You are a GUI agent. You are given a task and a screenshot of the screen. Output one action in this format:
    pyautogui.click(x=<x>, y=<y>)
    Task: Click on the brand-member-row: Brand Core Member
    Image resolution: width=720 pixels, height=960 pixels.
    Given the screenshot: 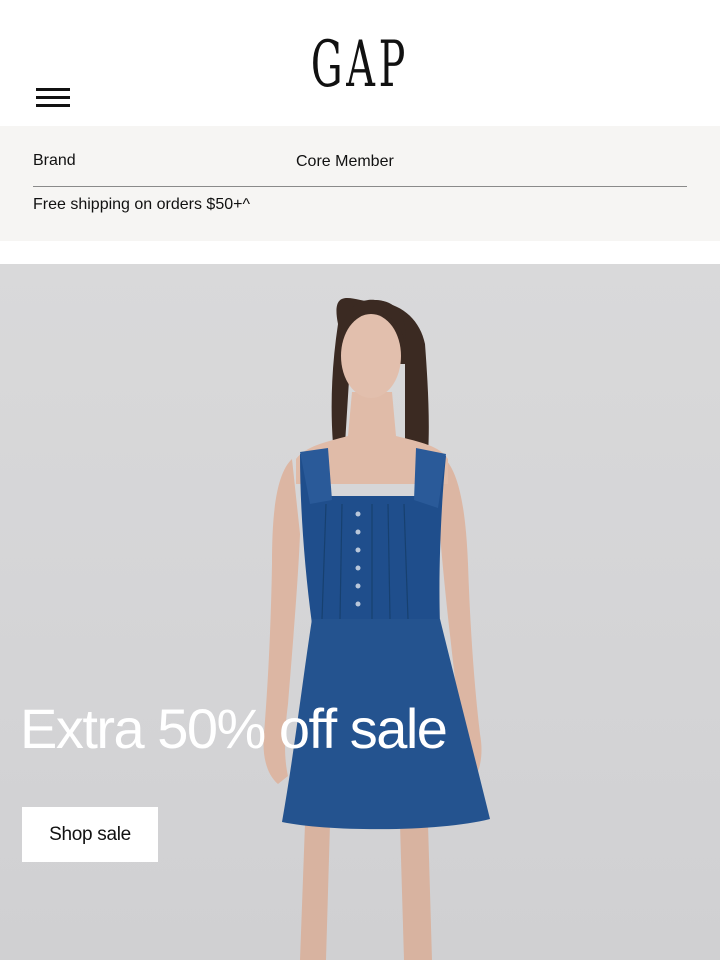 What is the action you would take?
    pyautogui.click(x=360, y=168)
    